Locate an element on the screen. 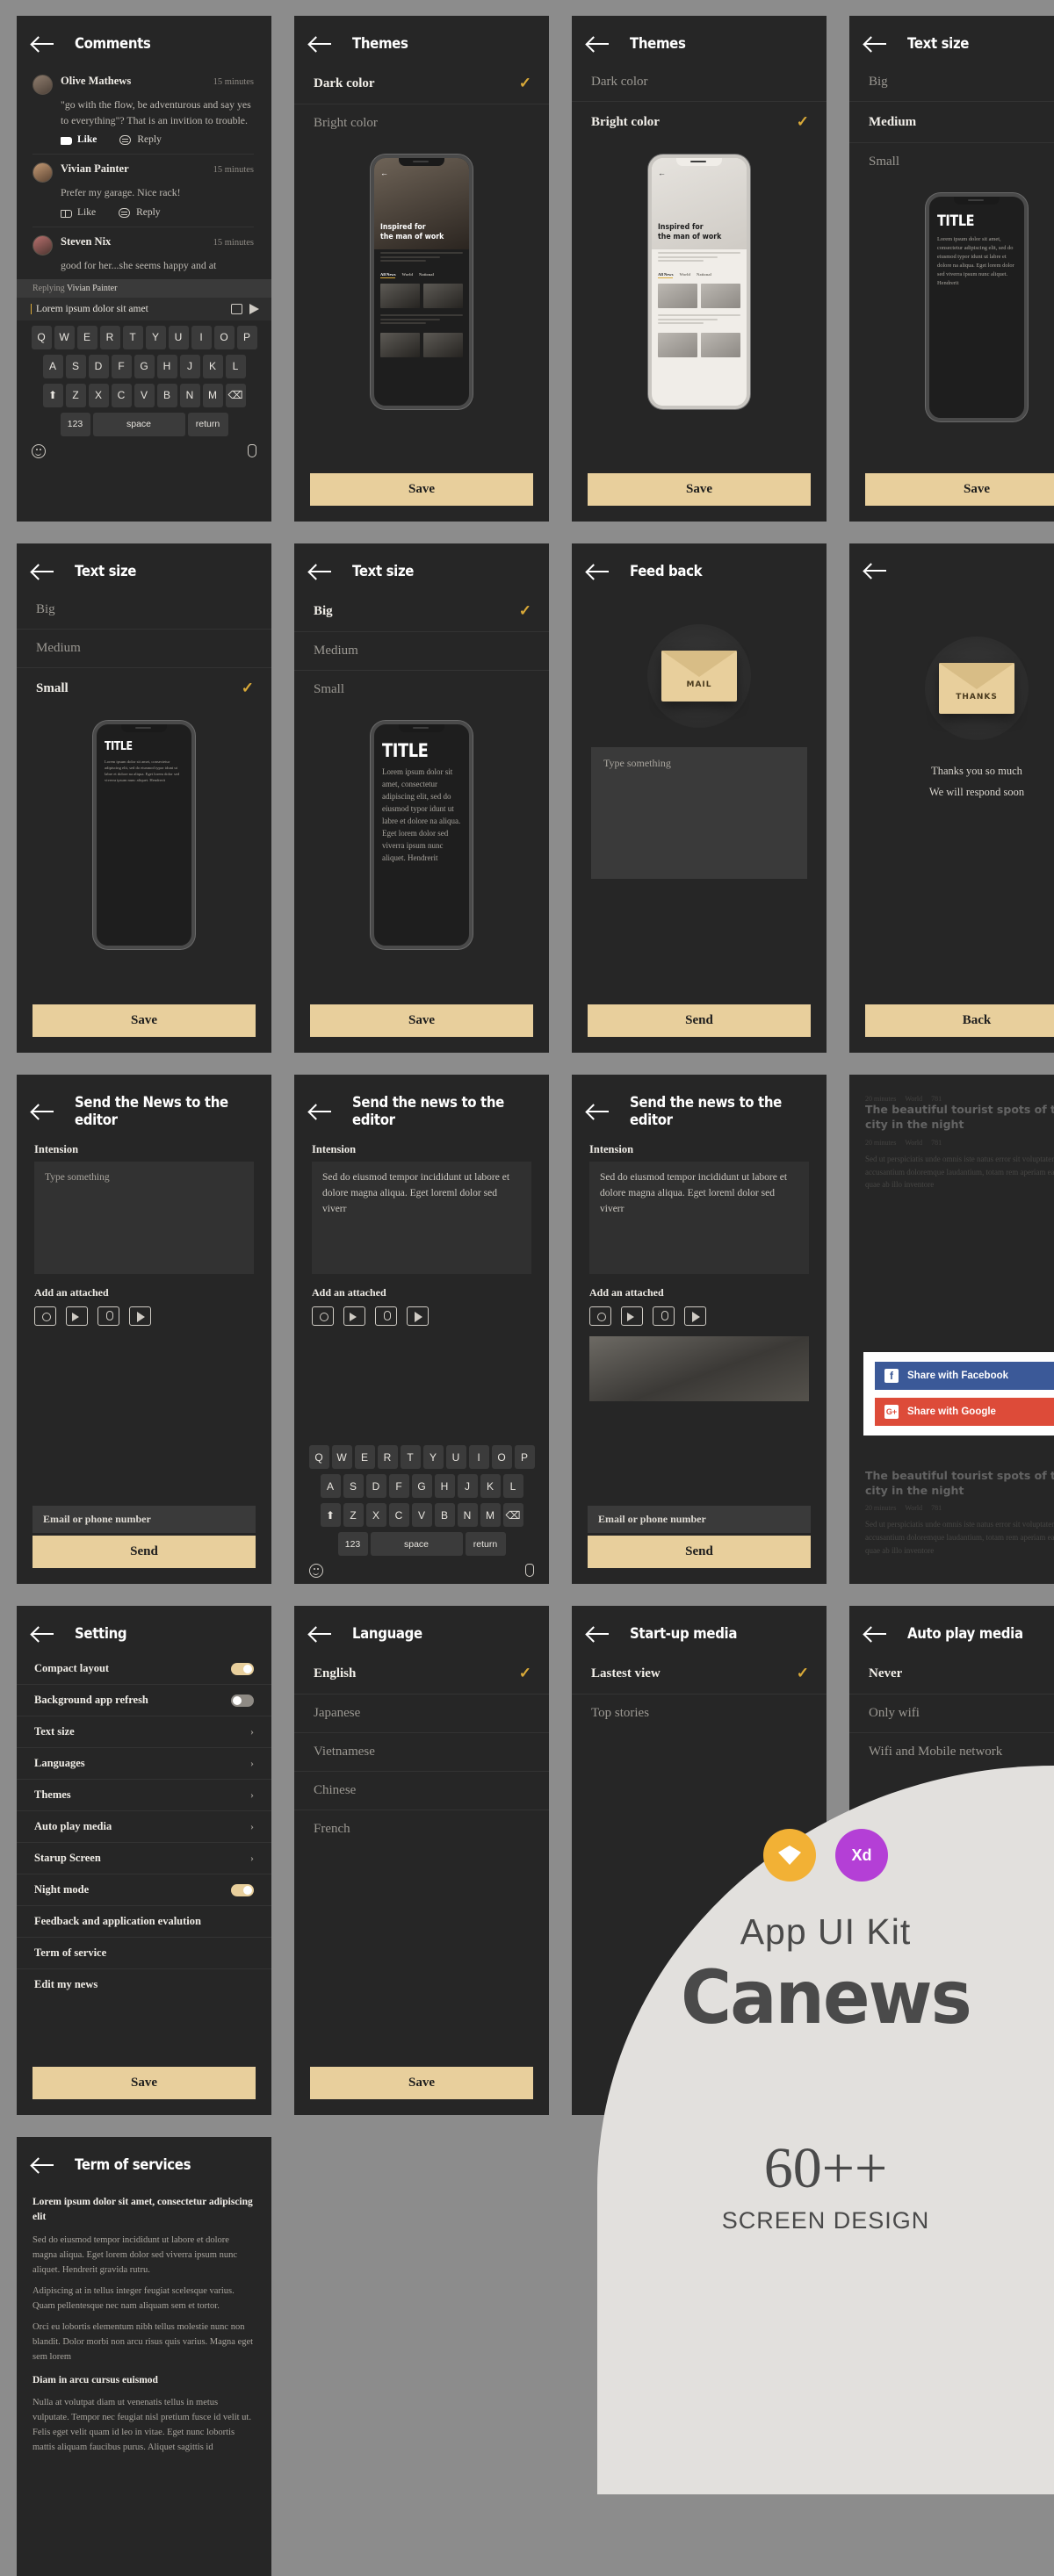 This screenshot has width=1054, height=2576. setting-row-auto-play-media: Auto play media › is located at coordinates (144, 1827).